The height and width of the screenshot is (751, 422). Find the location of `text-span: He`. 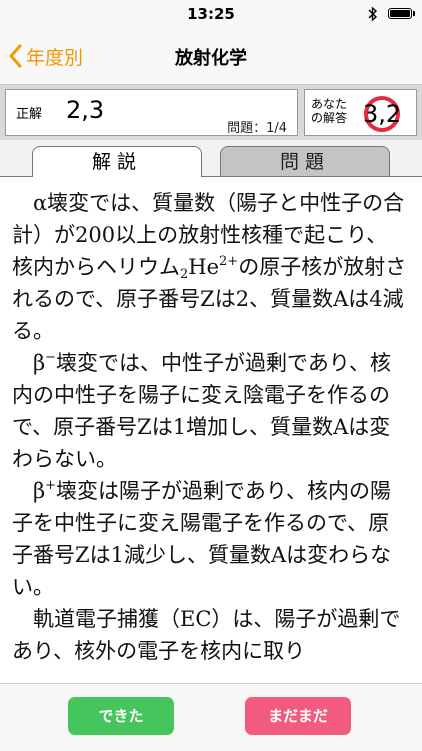

text-span: He is located at coordinates (204, 267).